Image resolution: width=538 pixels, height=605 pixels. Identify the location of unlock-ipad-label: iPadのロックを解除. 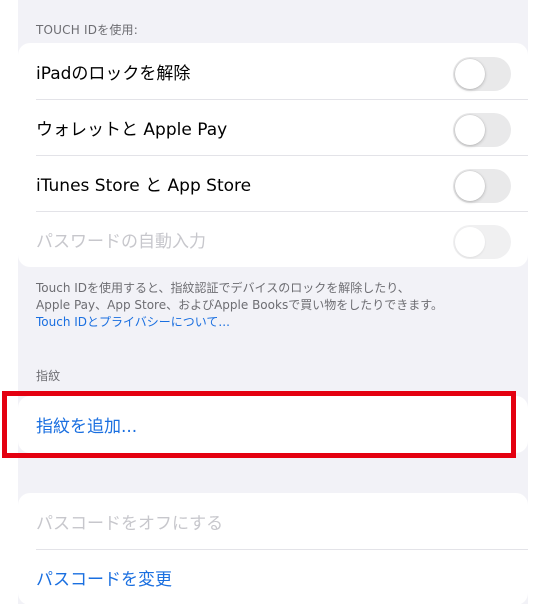
(113, 73).